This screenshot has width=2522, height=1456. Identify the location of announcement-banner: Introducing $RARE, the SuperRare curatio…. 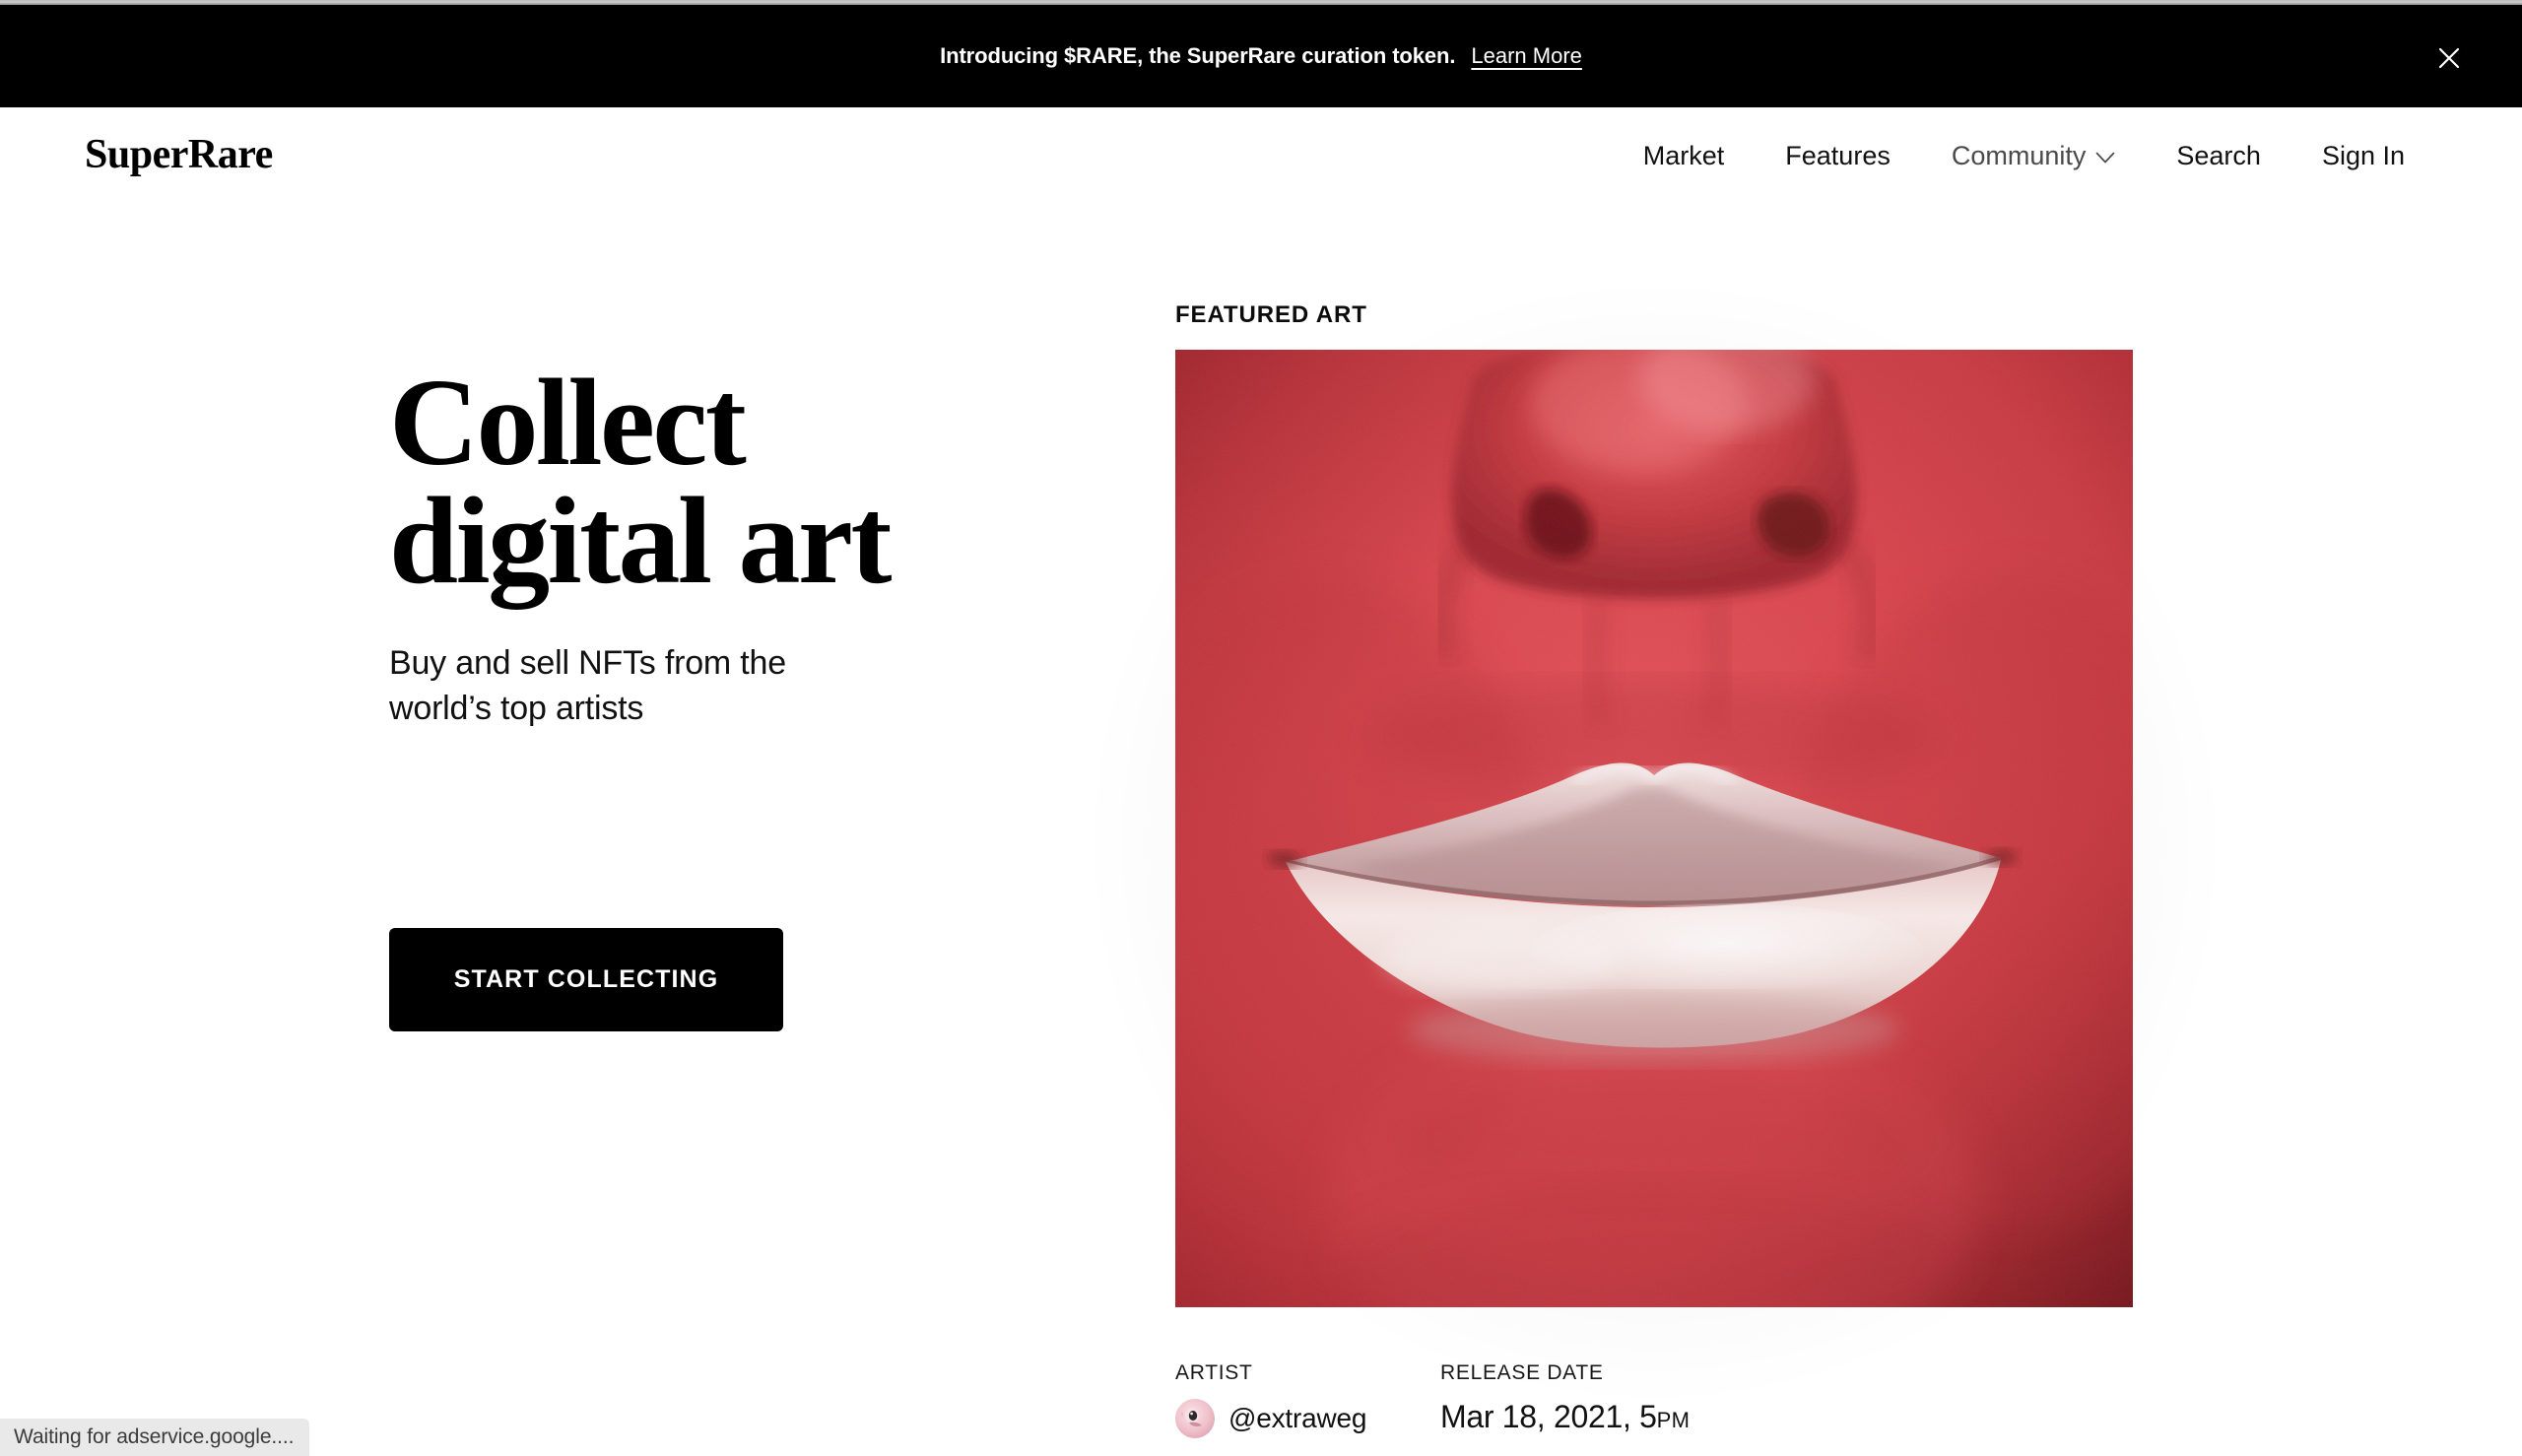
(1261, 56).